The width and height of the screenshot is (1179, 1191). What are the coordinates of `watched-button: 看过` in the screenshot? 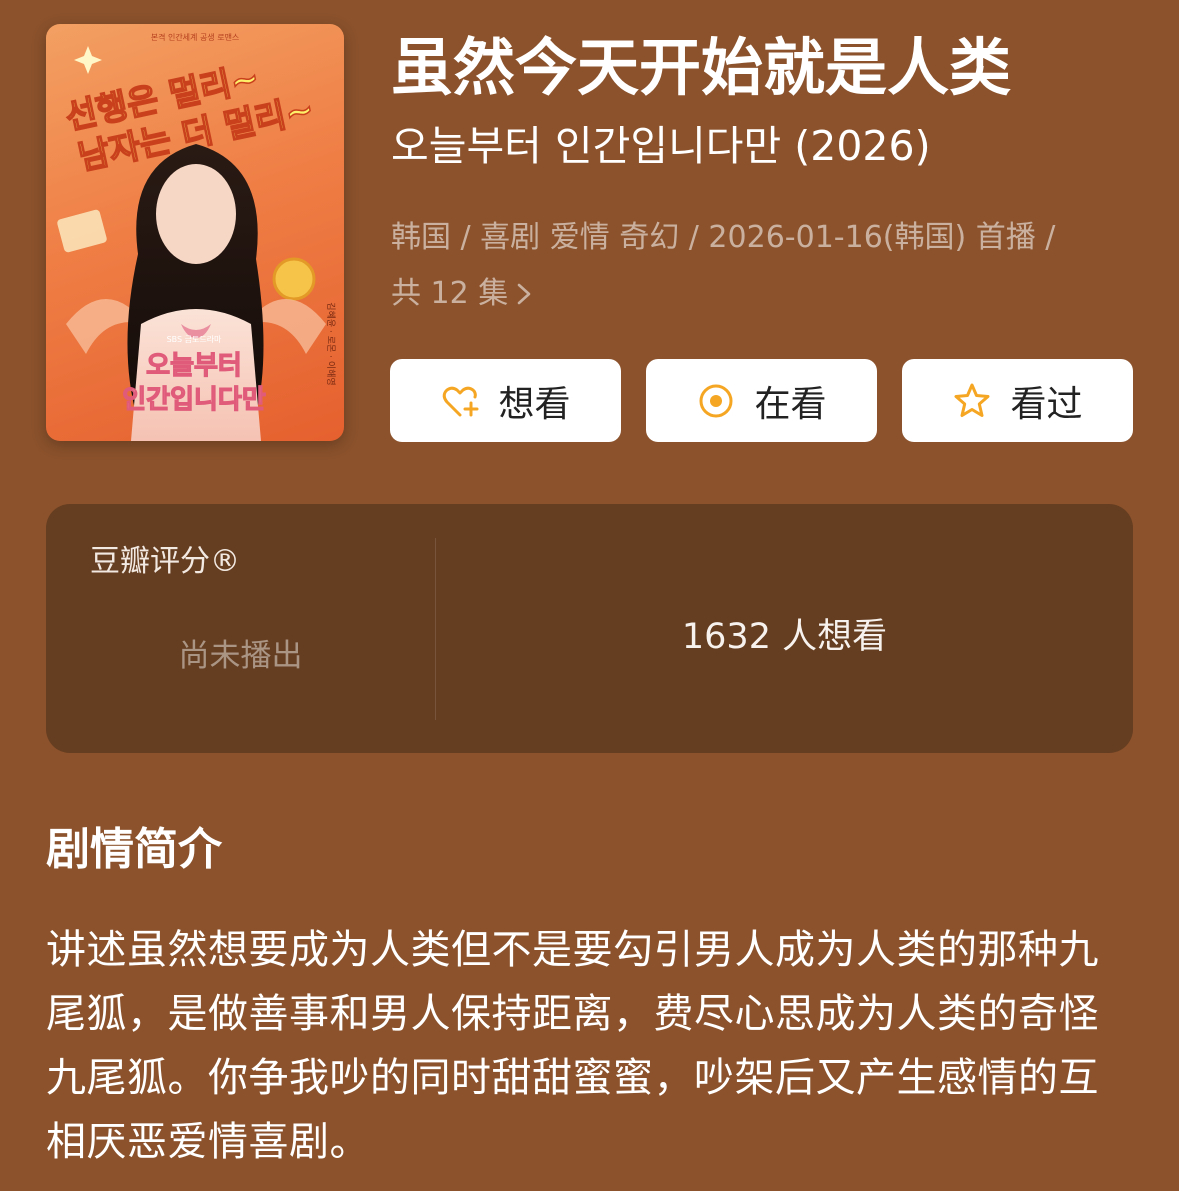 It's located at (1017, 400).